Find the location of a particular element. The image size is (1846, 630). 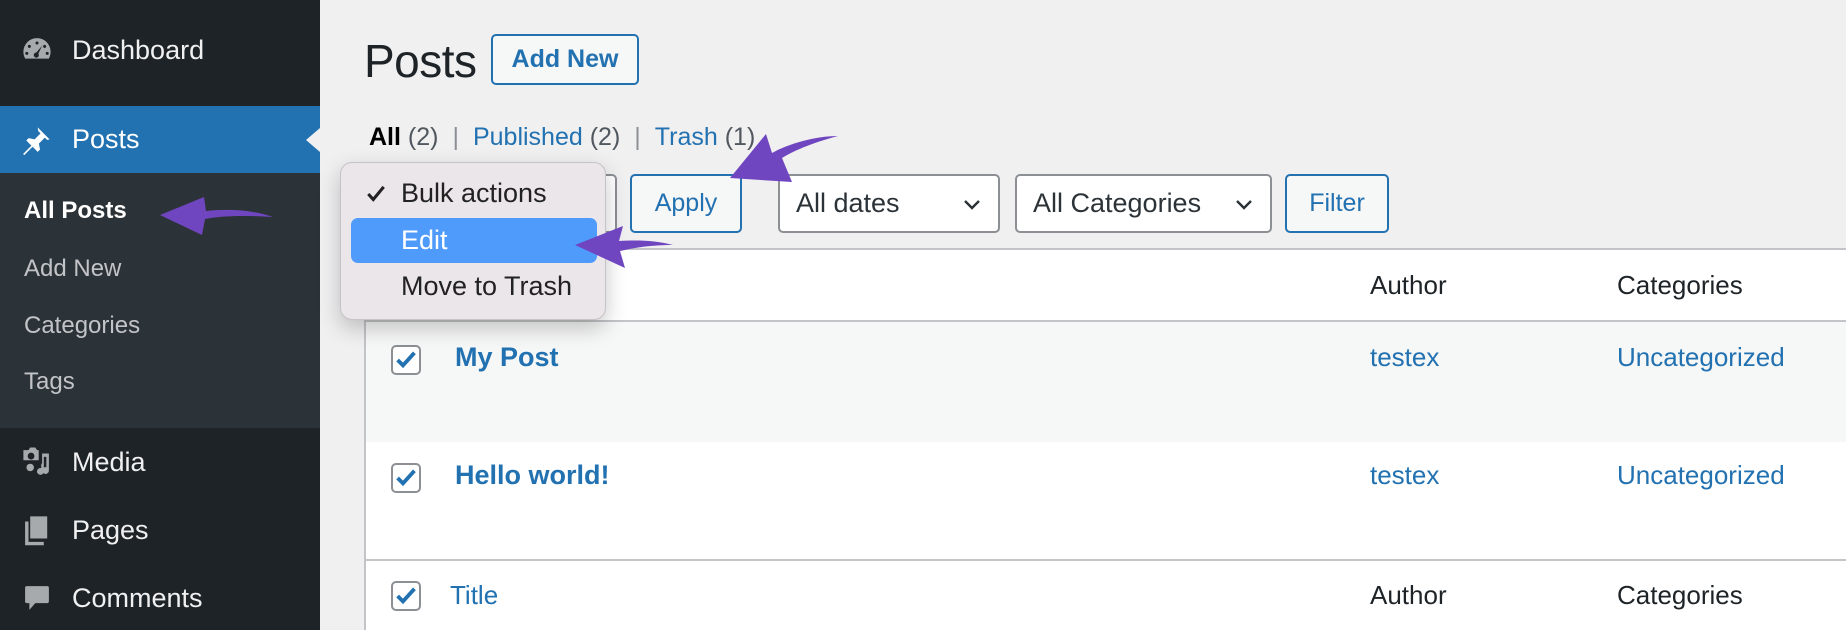

bulk-option-edit: Edit is located at coordinates (474, 240).